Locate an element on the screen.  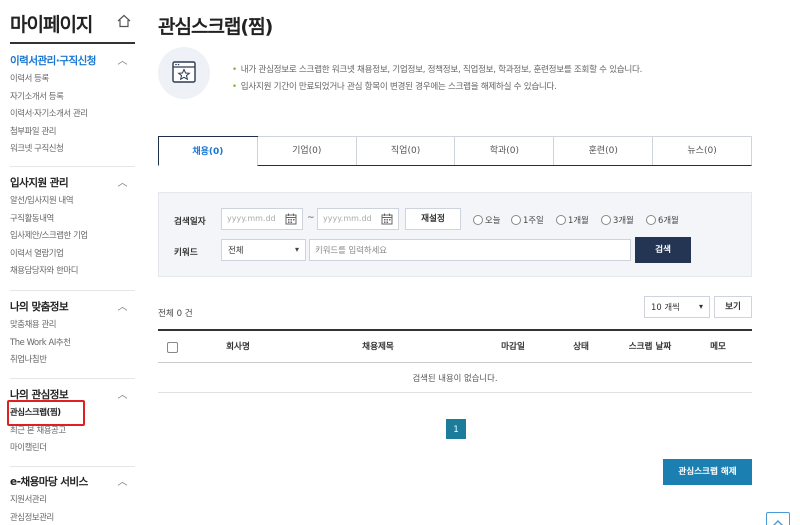
range-radio-today: 오늘 is located at coordinates (486, 220).